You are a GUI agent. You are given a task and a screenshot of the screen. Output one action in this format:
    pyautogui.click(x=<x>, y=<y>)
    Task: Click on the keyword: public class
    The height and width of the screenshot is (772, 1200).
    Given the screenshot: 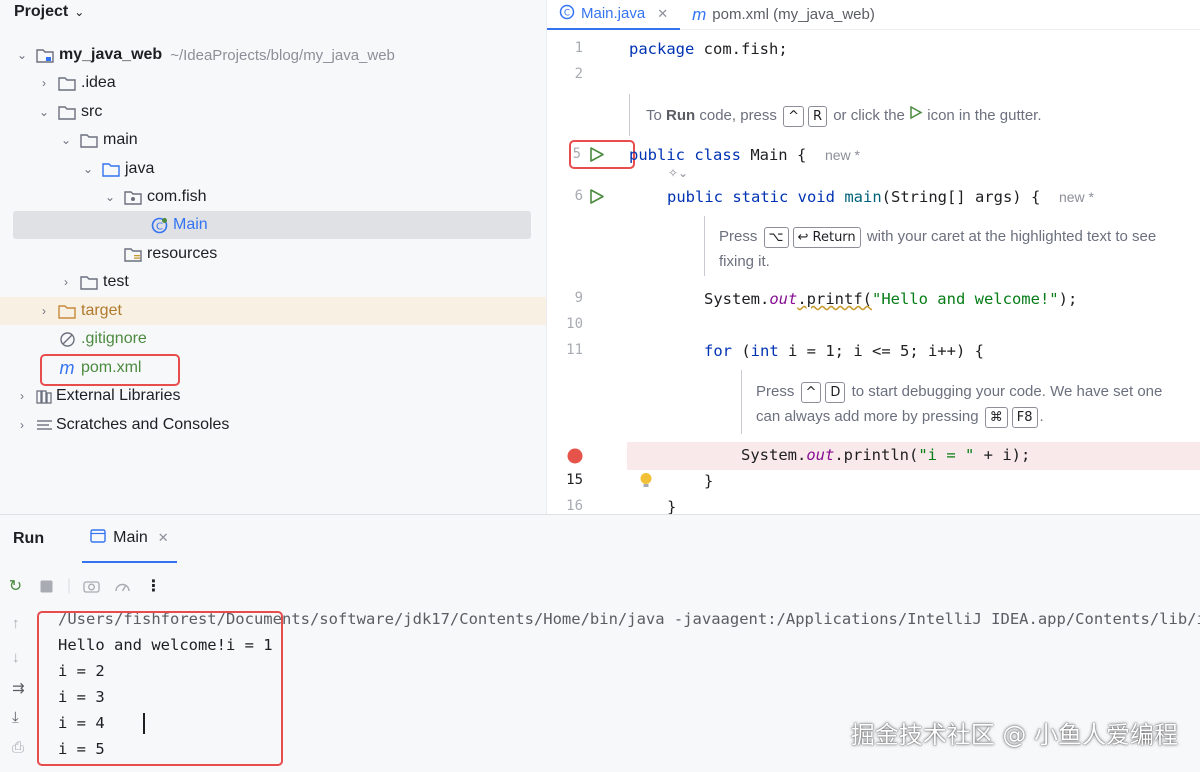 What is the action you would take?
    pyautogui.click(x=685, y=155)
    